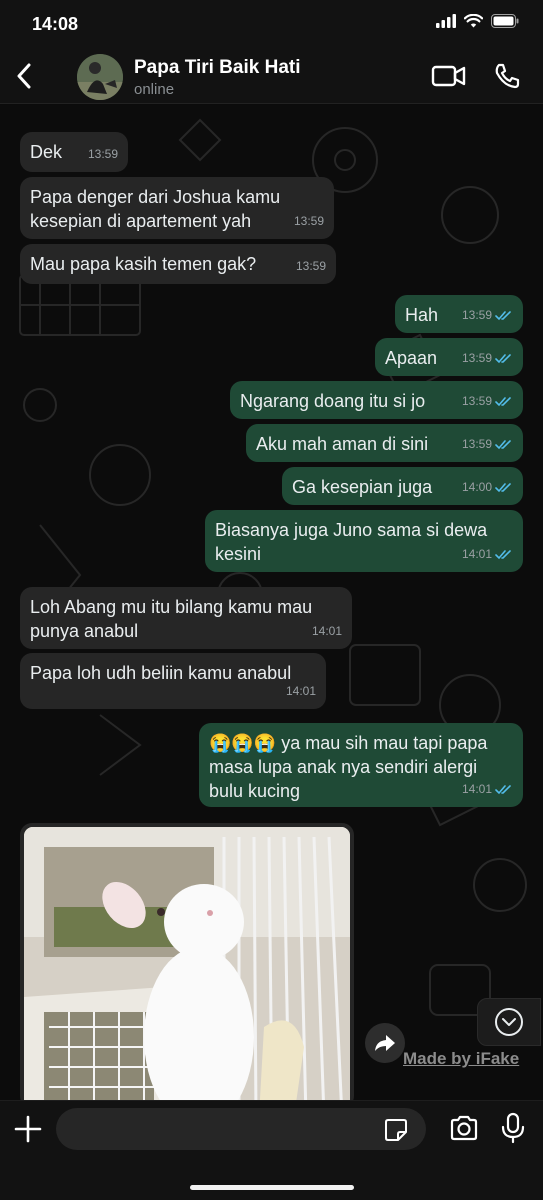 This screenshot has height=1200, width=543. I want to click on status-time: 14:08, so click(55, 24).